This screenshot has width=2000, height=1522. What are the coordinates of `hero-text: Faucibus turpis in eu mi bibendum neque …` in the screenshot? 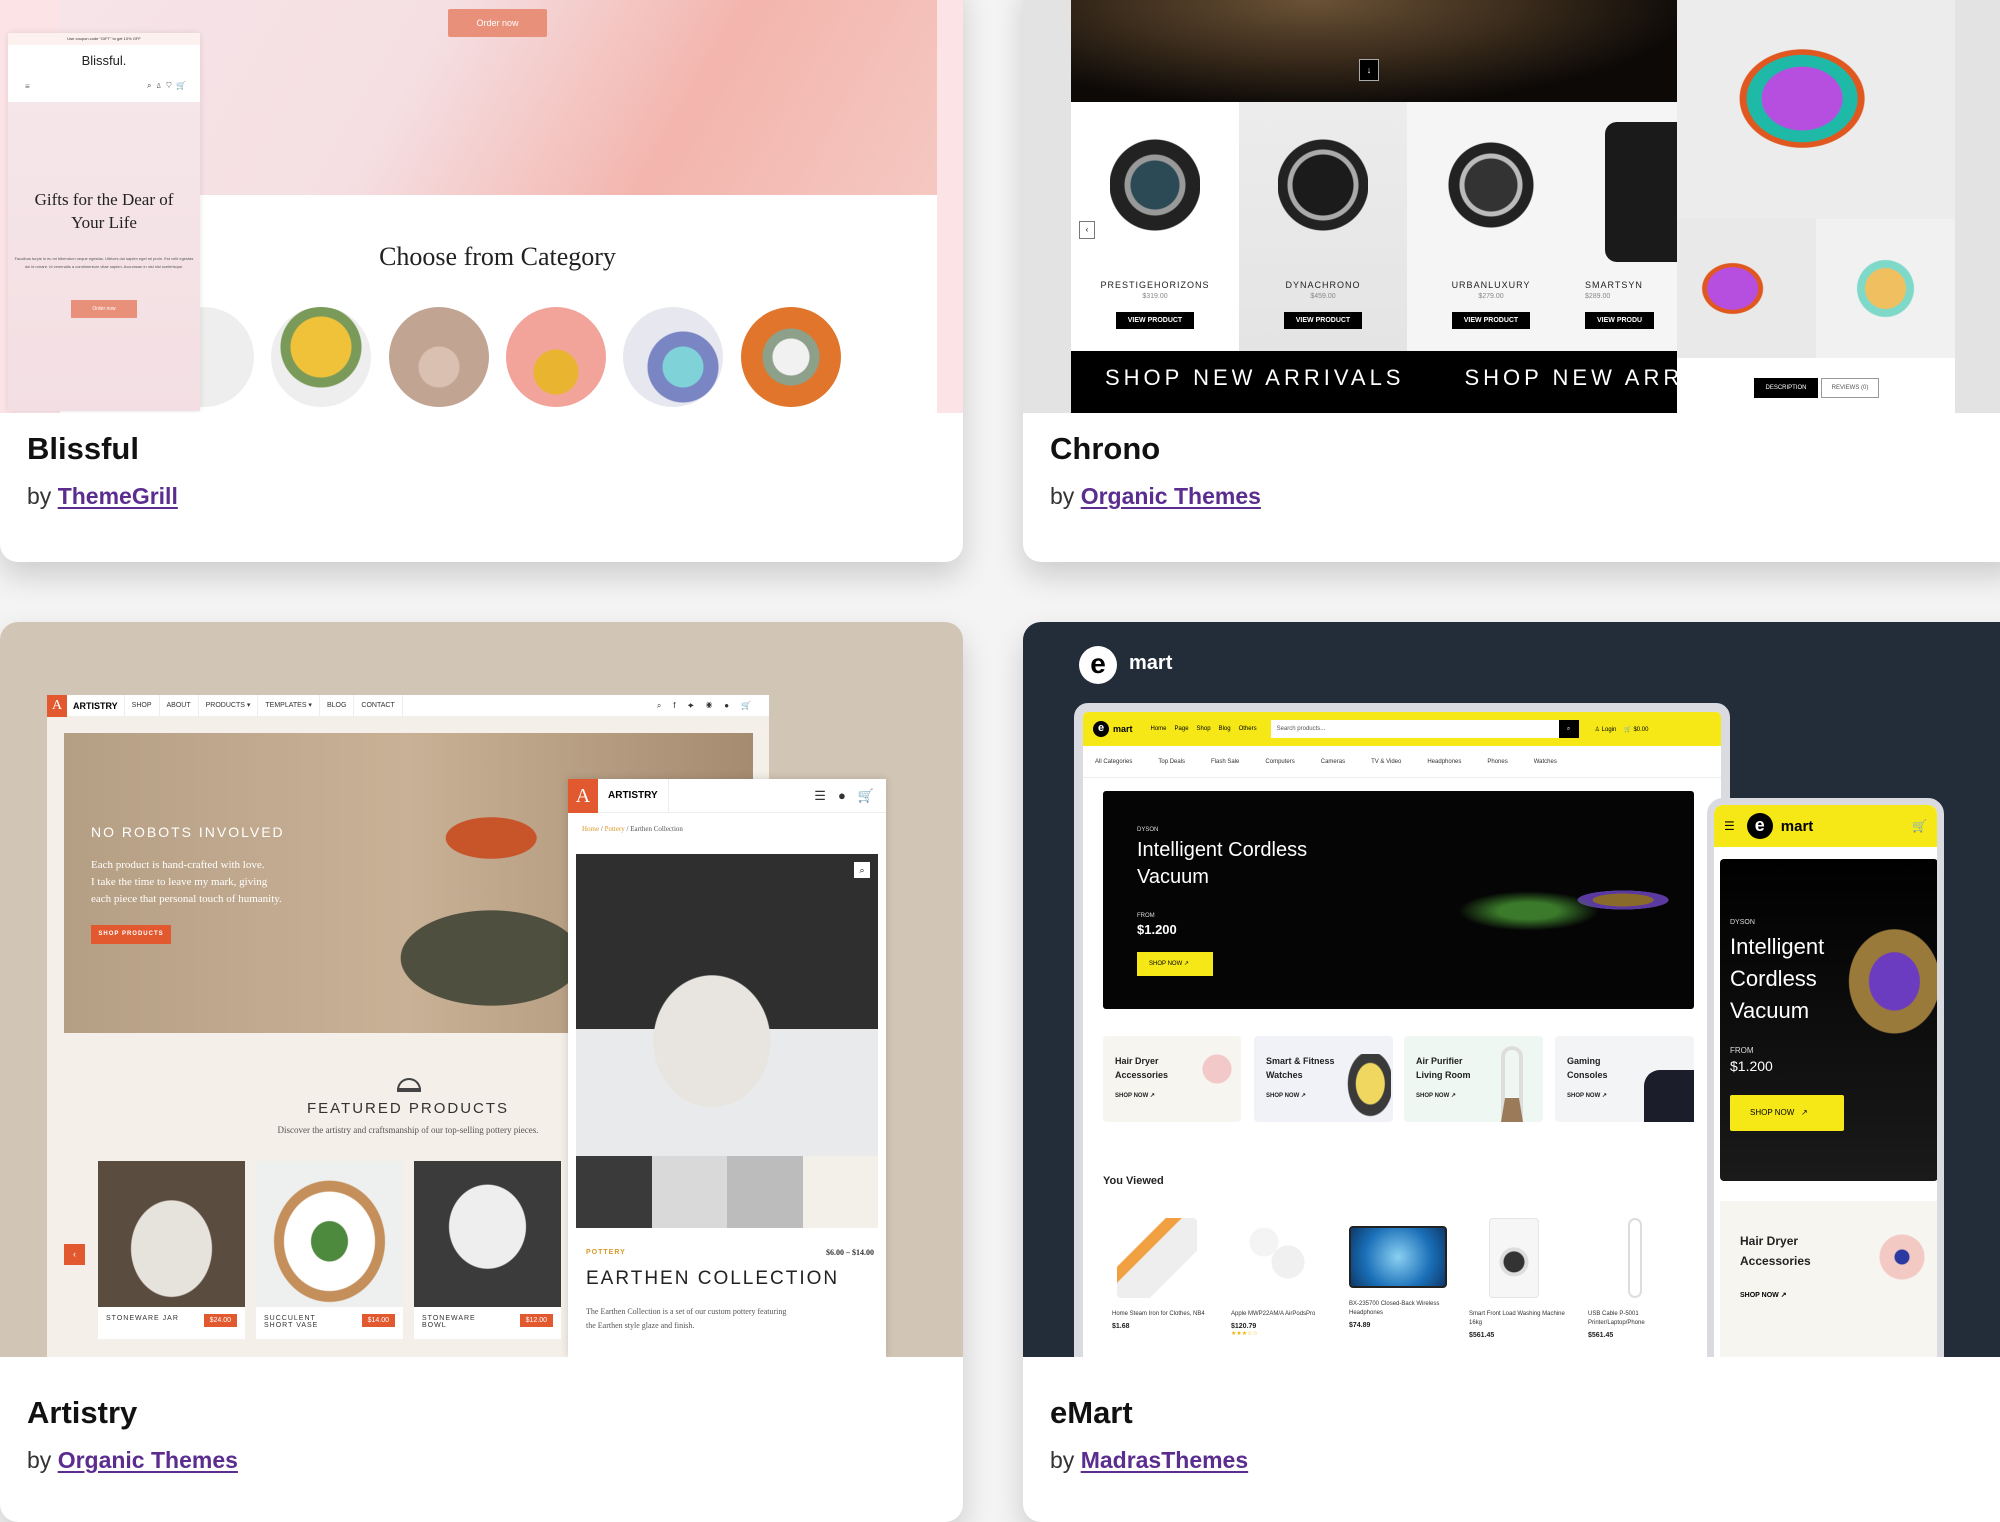 It's located at (104, 262).